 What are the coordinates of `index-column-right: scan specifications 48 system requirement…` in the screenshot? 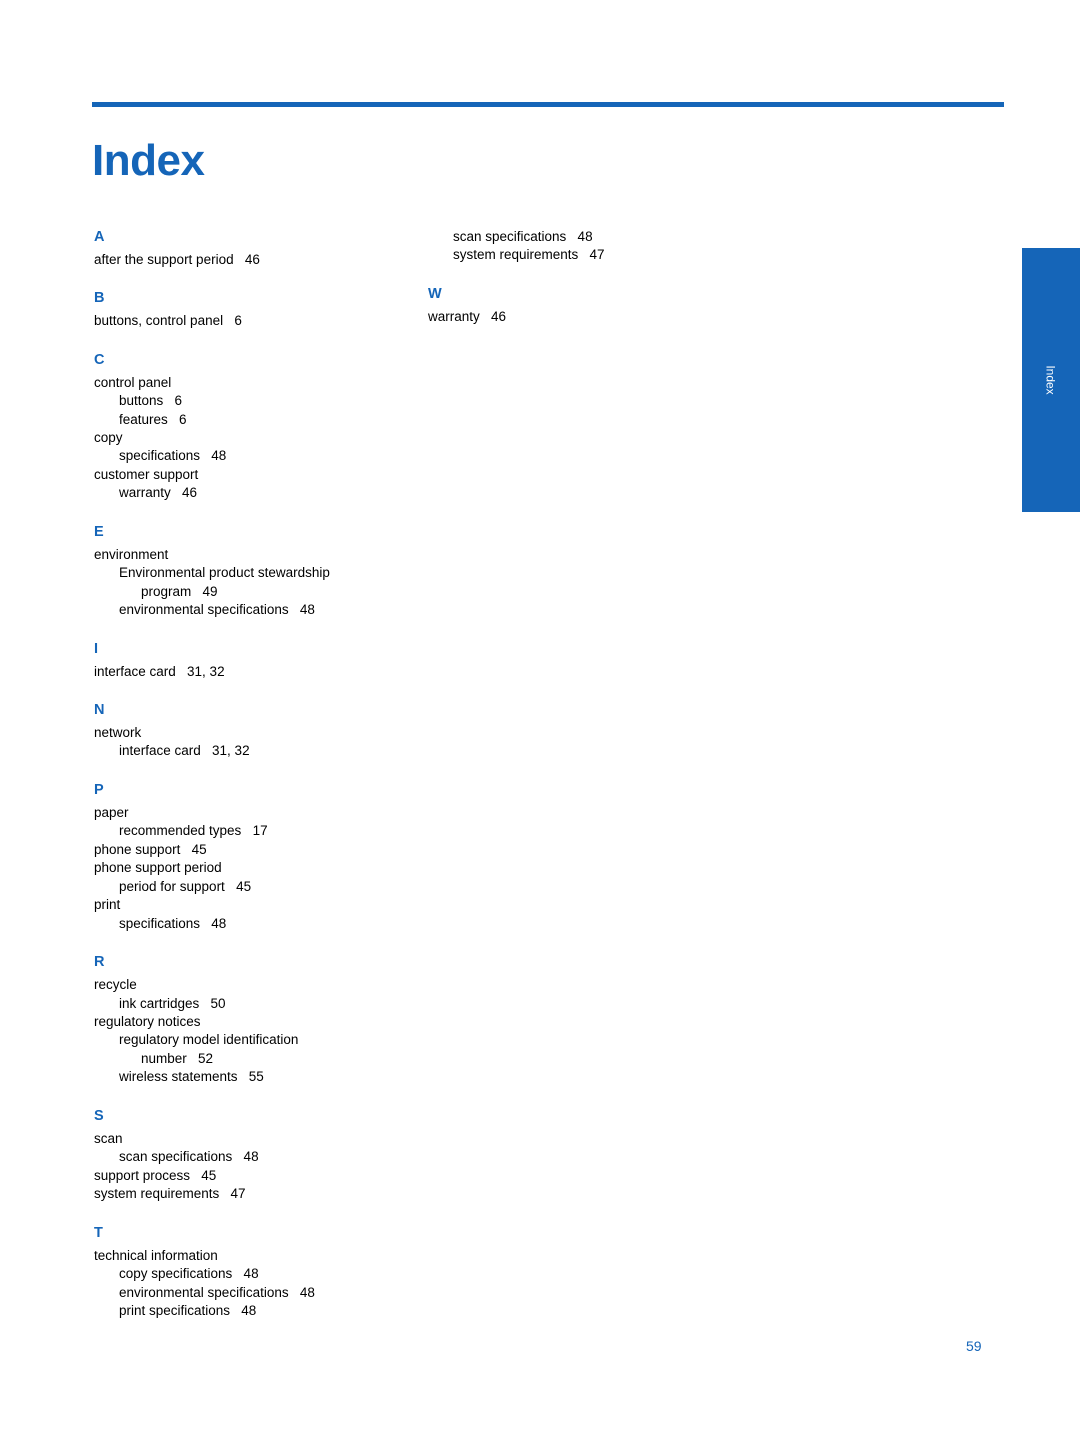 It's located at (578, 277).